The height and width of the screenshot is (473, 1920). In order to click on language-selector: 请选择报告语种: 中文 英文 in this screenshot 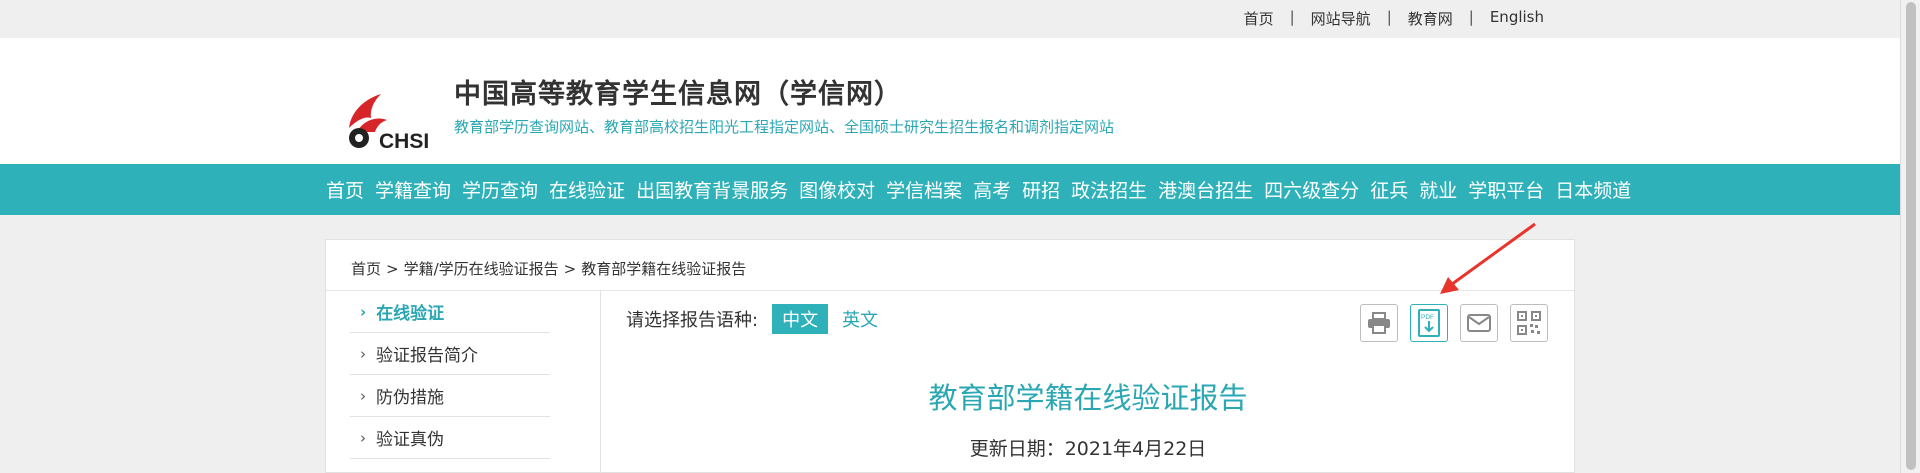, I will do `click(752, 319)`.